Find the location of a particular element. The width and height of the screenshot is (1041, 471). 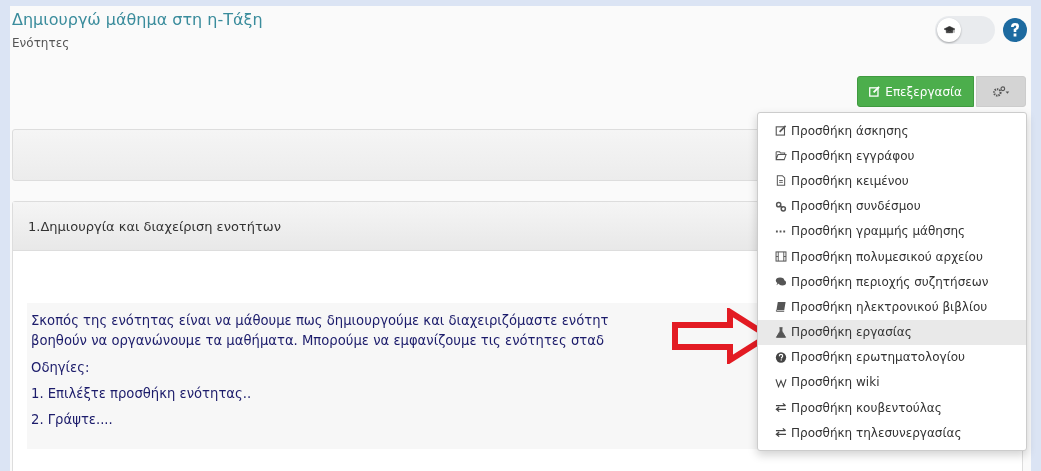

menu-item: Προσθήκη ηλεκτρονικού βιβλίου is located at coordinates (892, 307).